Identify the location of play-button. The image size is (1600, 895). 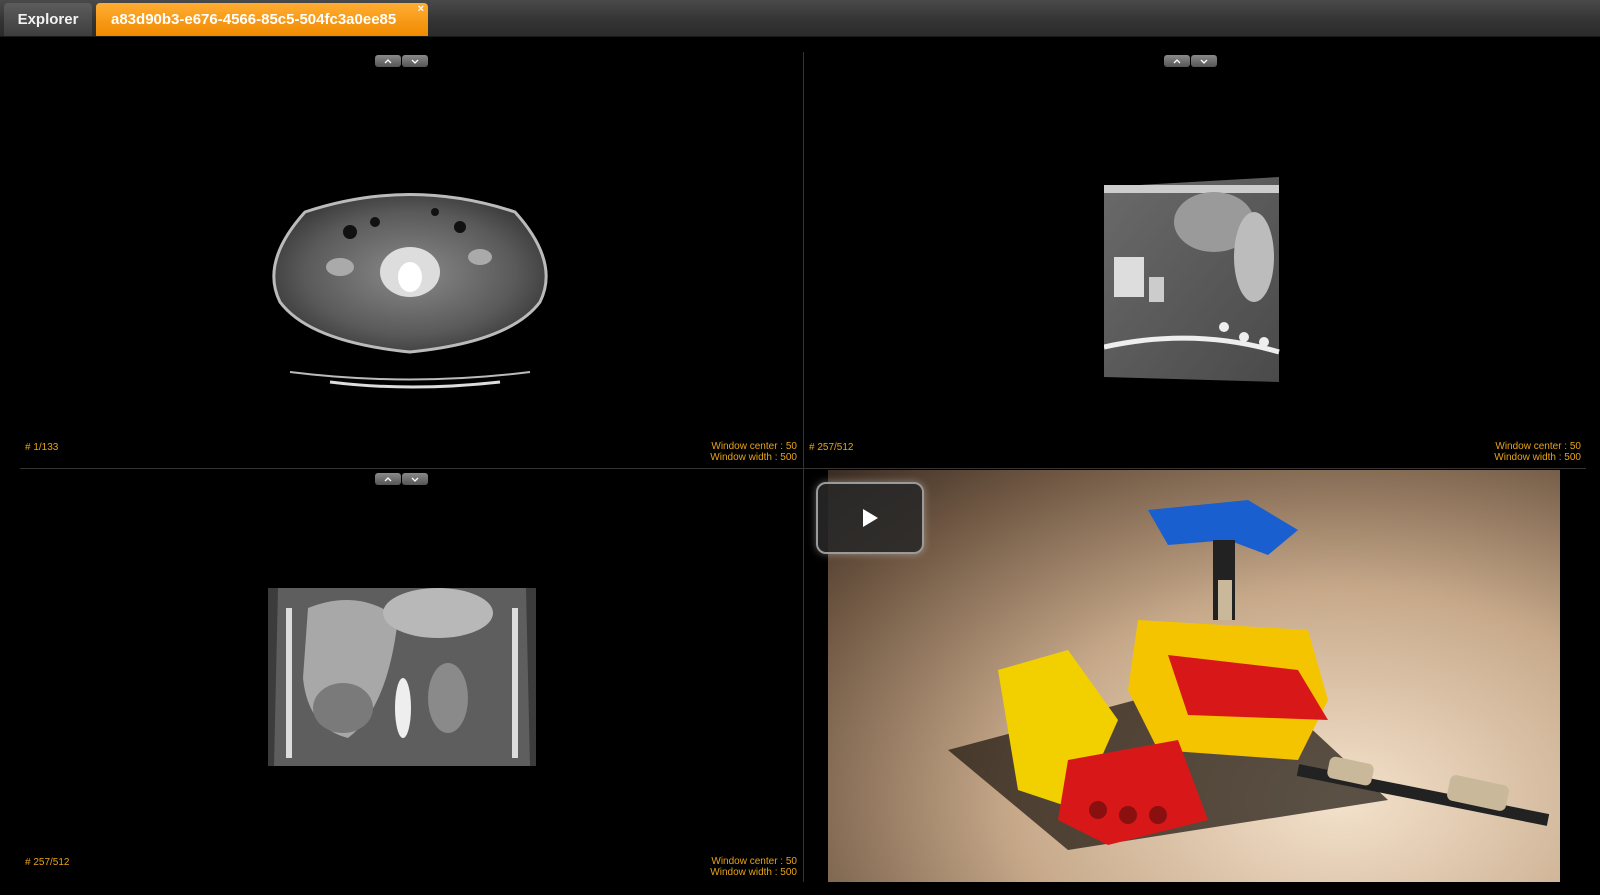
(870, 518).